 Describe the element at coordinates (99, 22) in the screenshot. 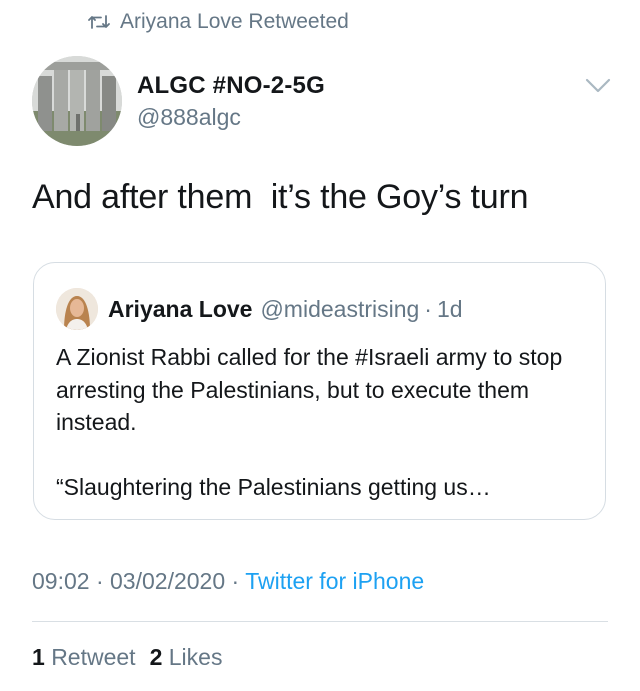

I see `retweet-icon` at that location.